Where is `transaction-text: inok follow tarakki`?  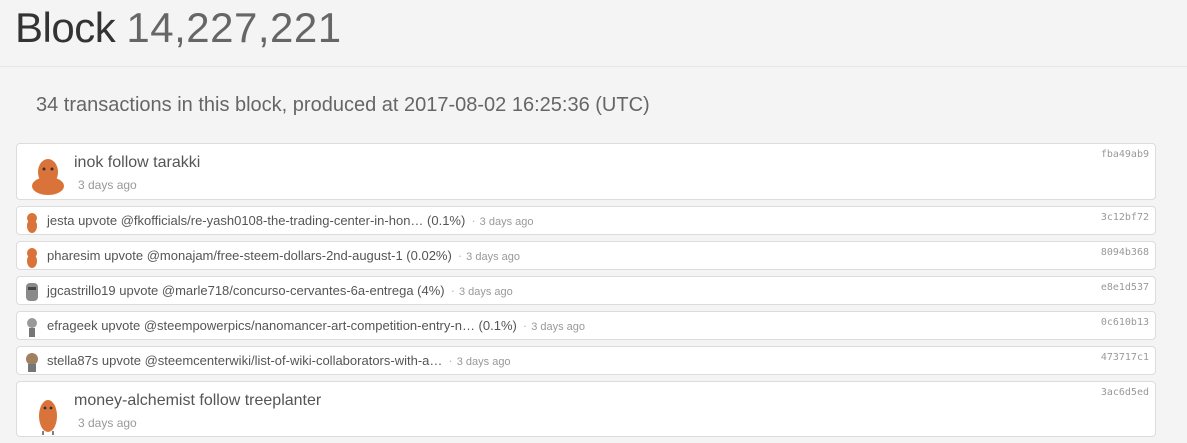
transaction-text: inok follow tarakki is located at coordinates (137, 163).